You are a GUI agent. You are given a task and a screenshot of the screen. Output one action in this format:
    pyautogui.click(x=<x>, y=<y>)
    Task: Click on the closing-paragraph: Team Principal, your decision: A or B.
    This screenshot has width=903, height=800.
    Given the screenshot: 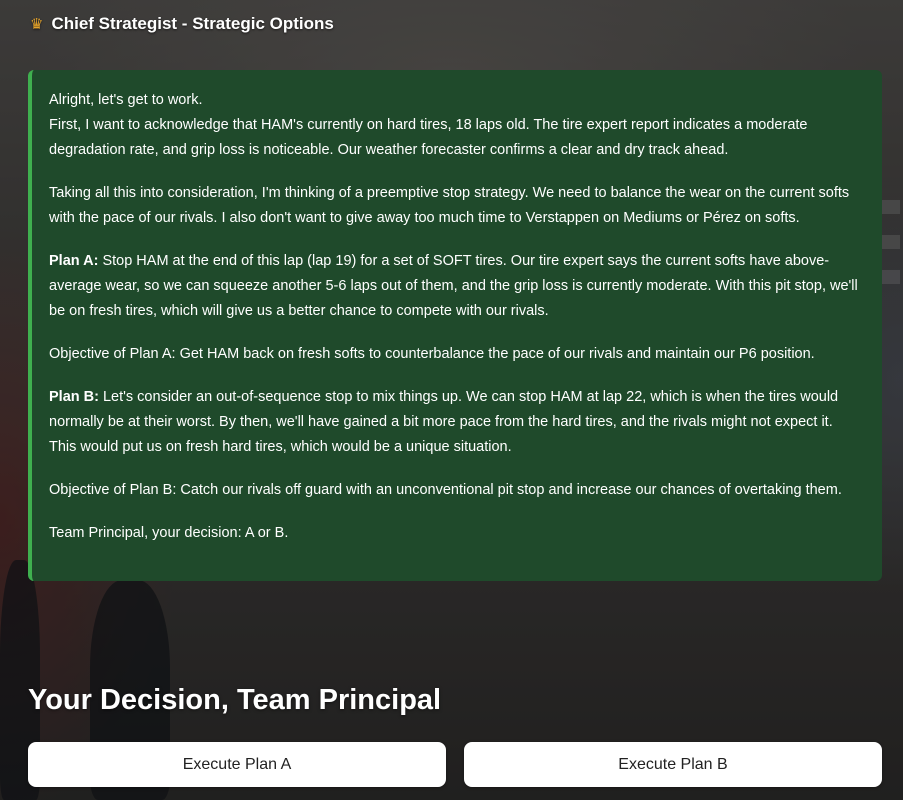 What is the action you would take?
    pyautogui.click(x=169, y=533)
    